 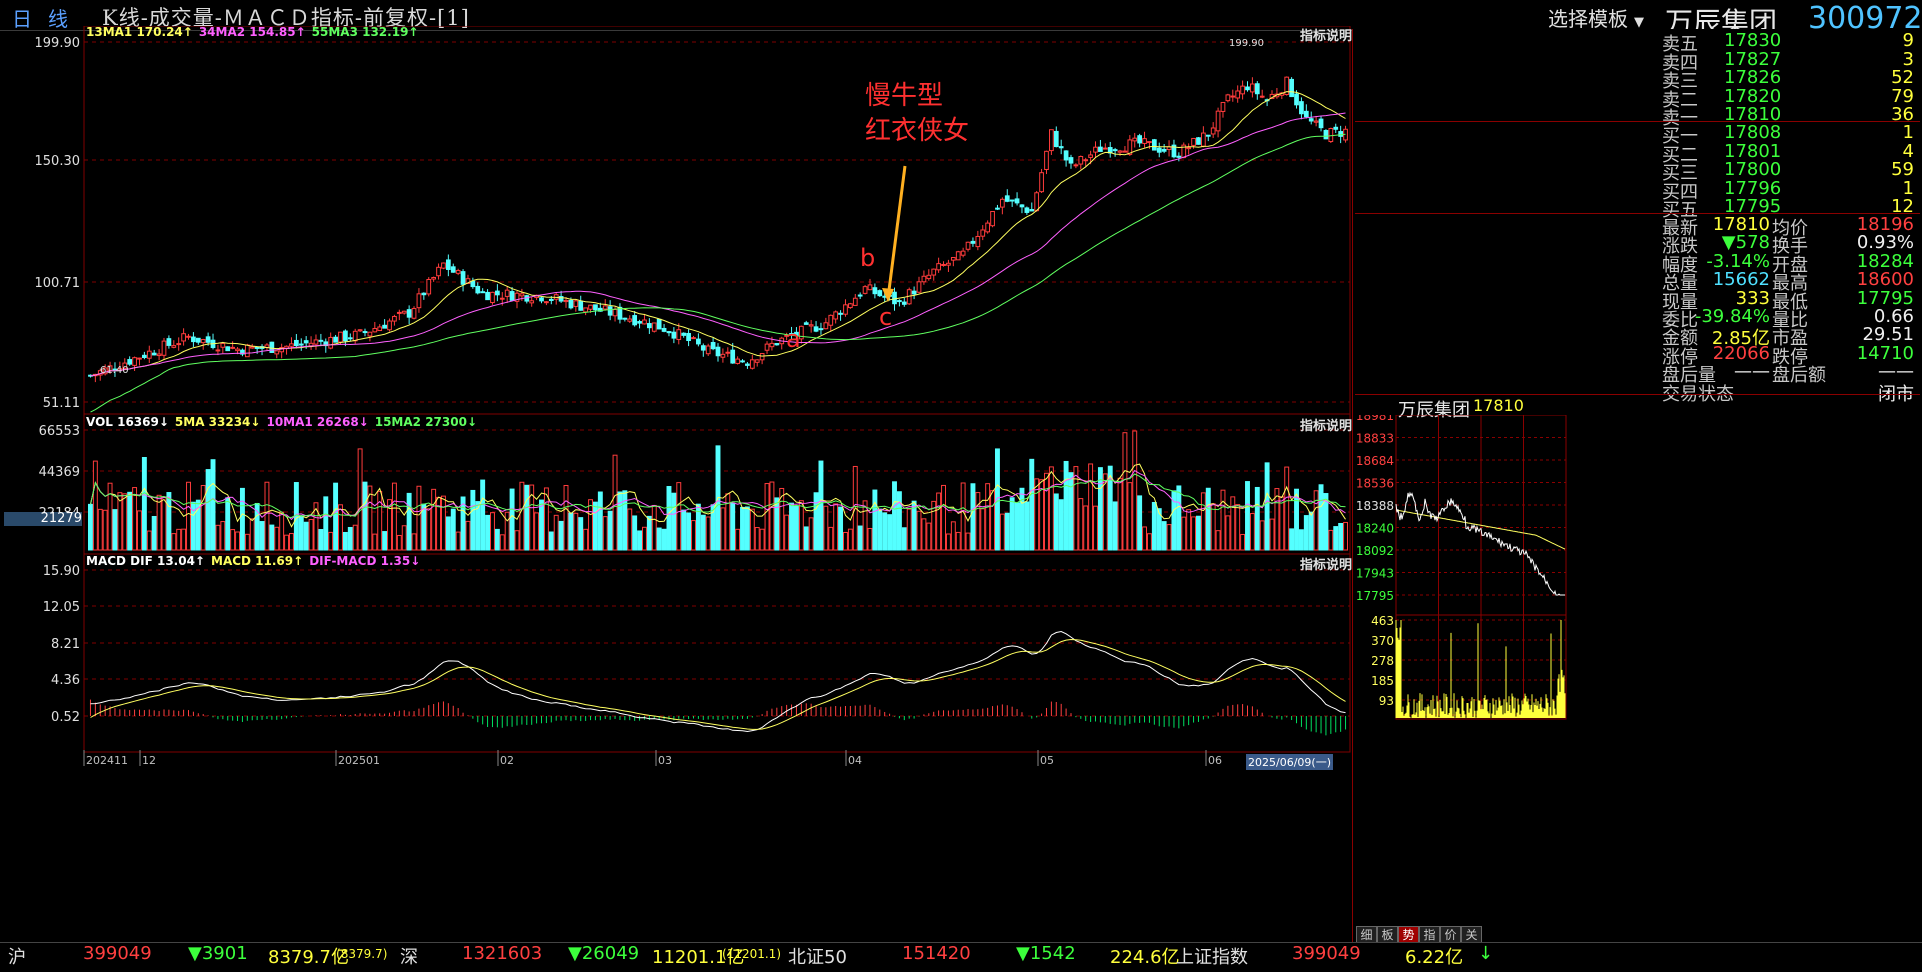 I want to click on sz-index: 1321603, so click(x=502, y=953).